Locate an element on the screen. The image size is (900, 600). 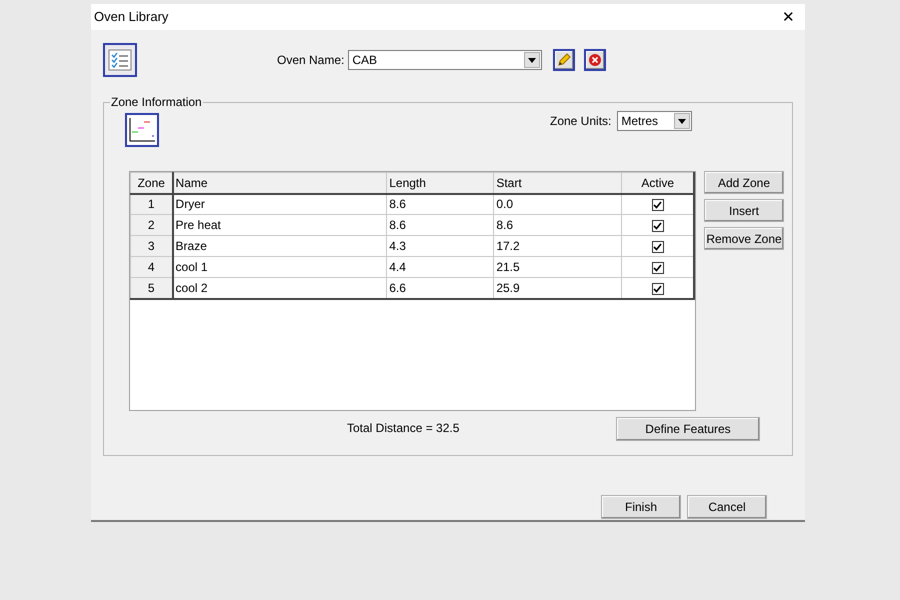
window-title: Oven Library is located at coordinates (131, 17).